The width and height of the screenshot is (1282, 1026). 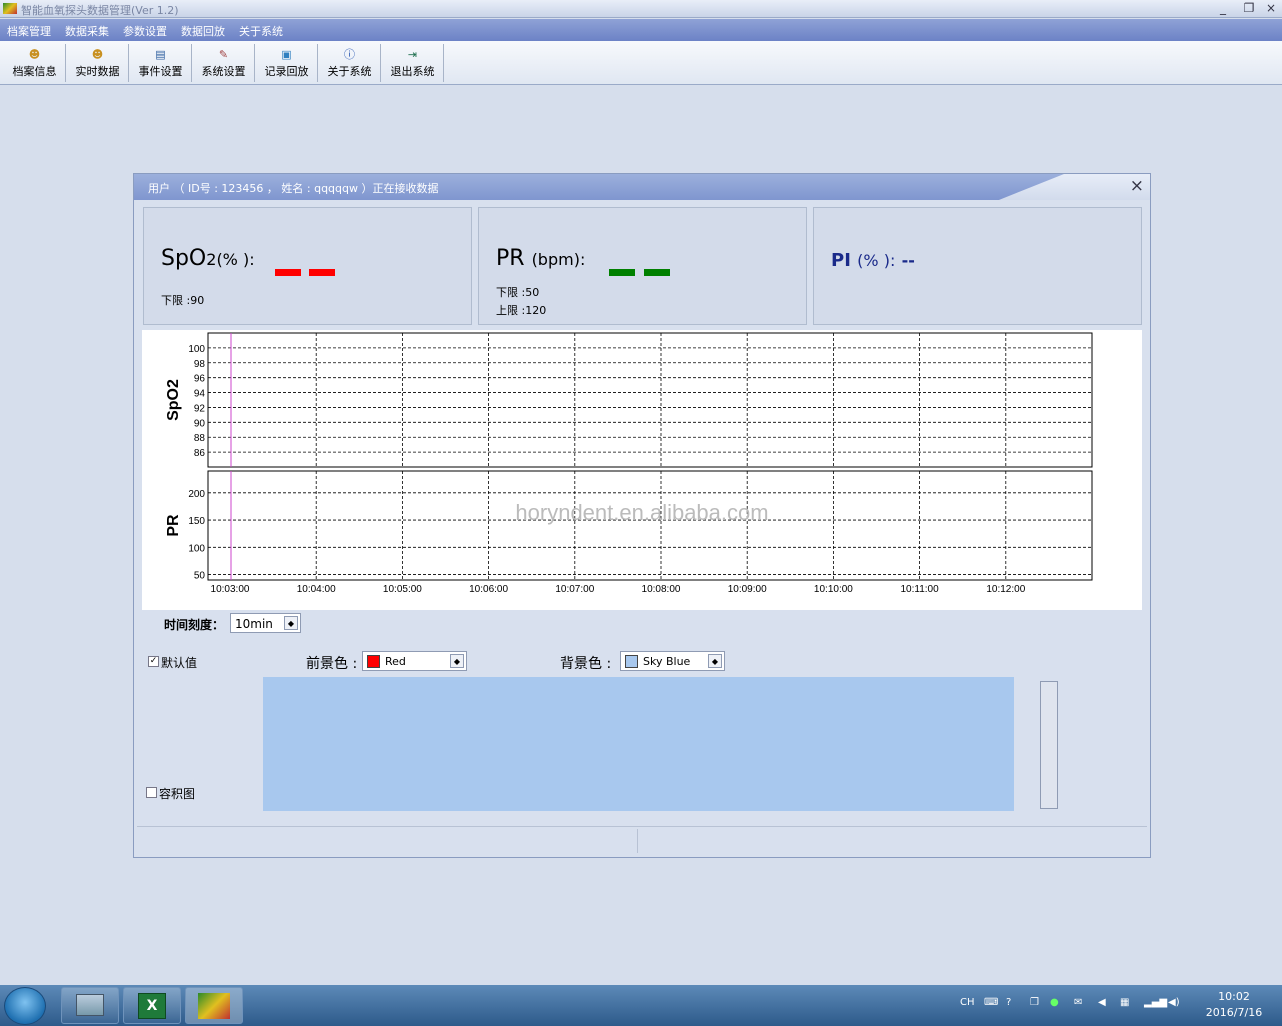 I want to click on tray-app-icon: ●, so click(x=1054, y=1002).